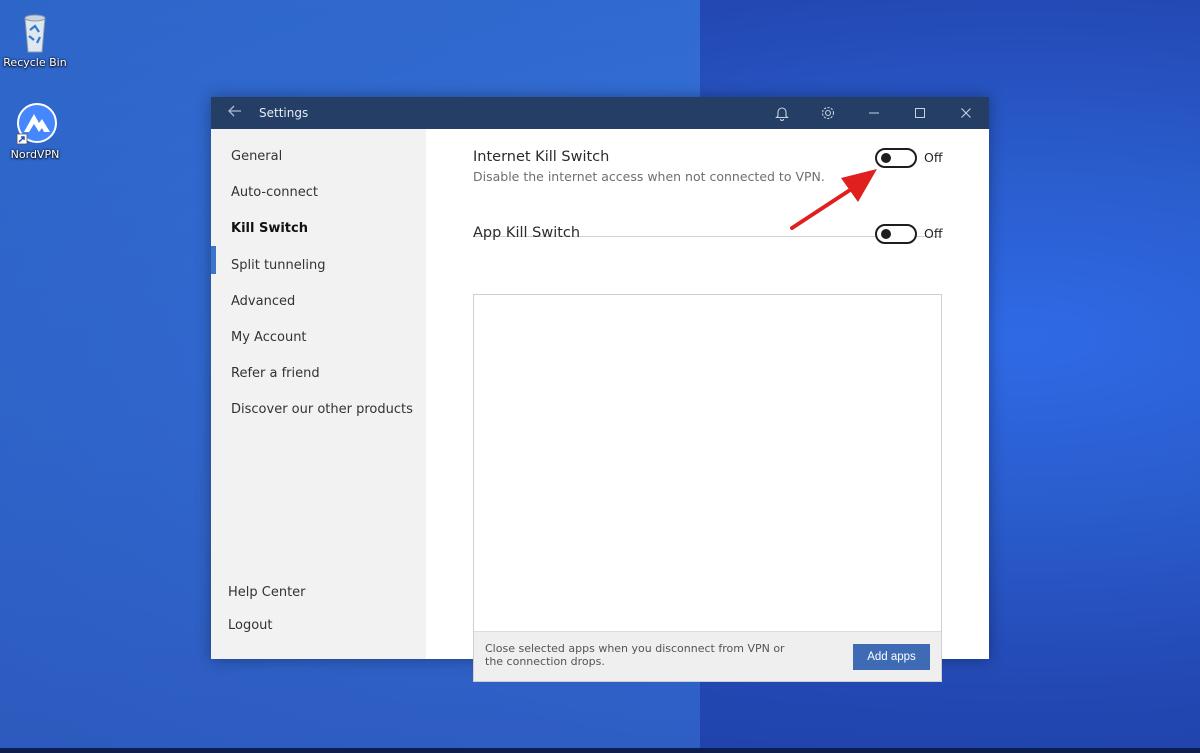 This screenshot has height=753, width=1200. What do you see at coordinates (541, 157) in the screenshot?
I see `internet-kill-switch-title: Internet Kill Switch` at bounding box center [541, 157].